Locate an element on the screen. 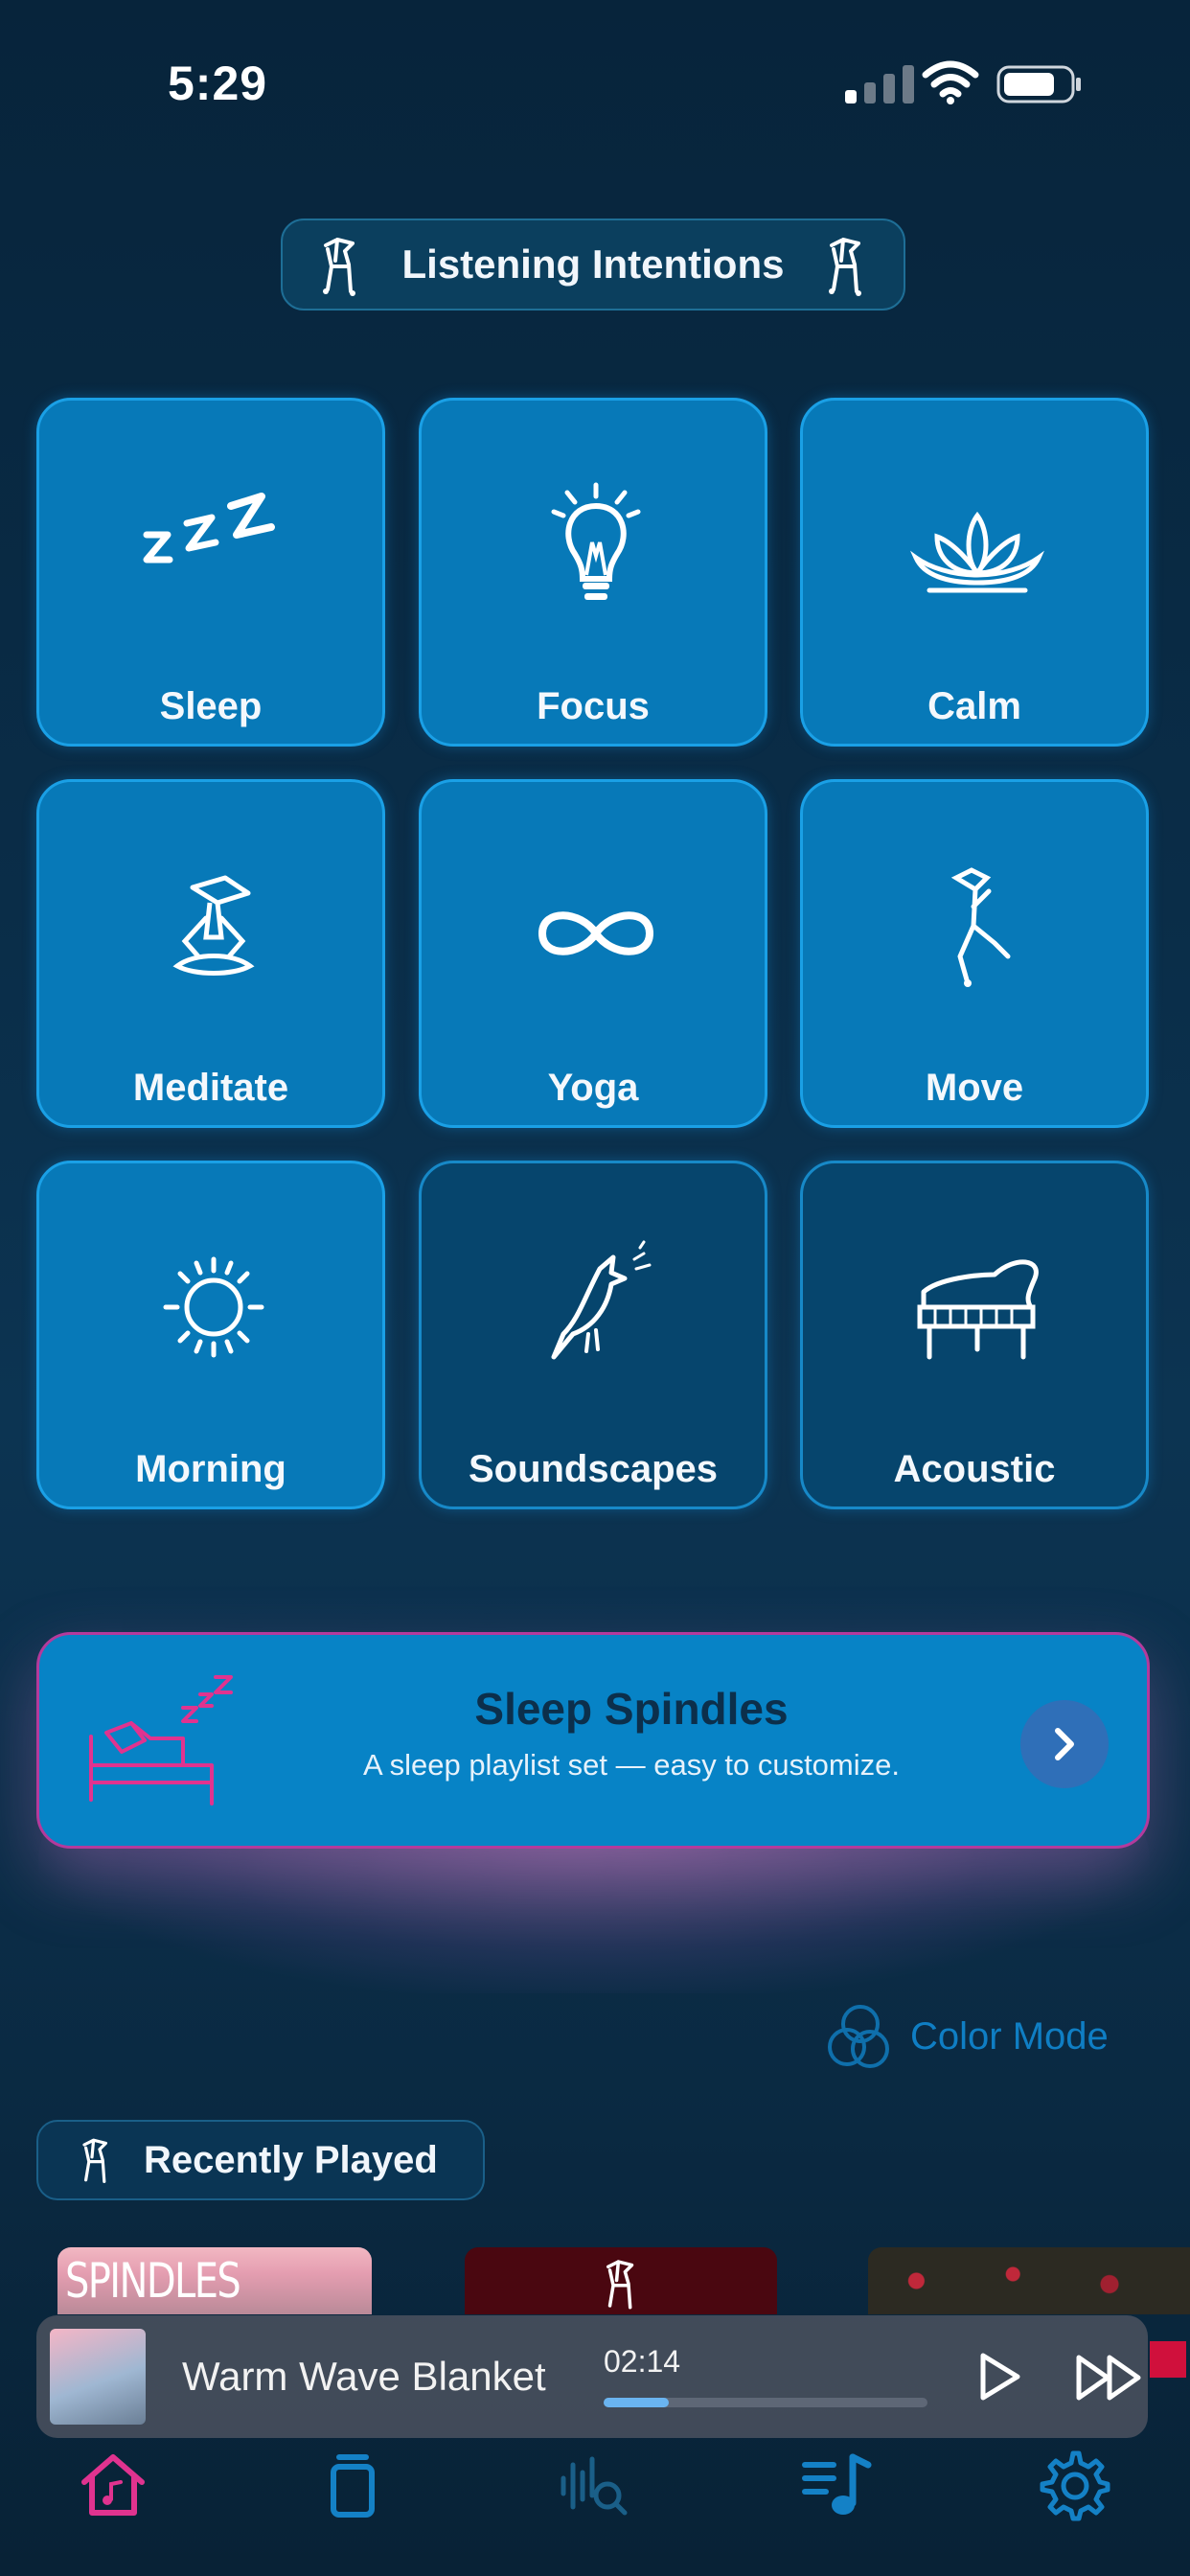 The height and width of the screenshot is (2576, 1190). now-playing-title: Warm Wave Blanket is located at coordinates (364, 2376).